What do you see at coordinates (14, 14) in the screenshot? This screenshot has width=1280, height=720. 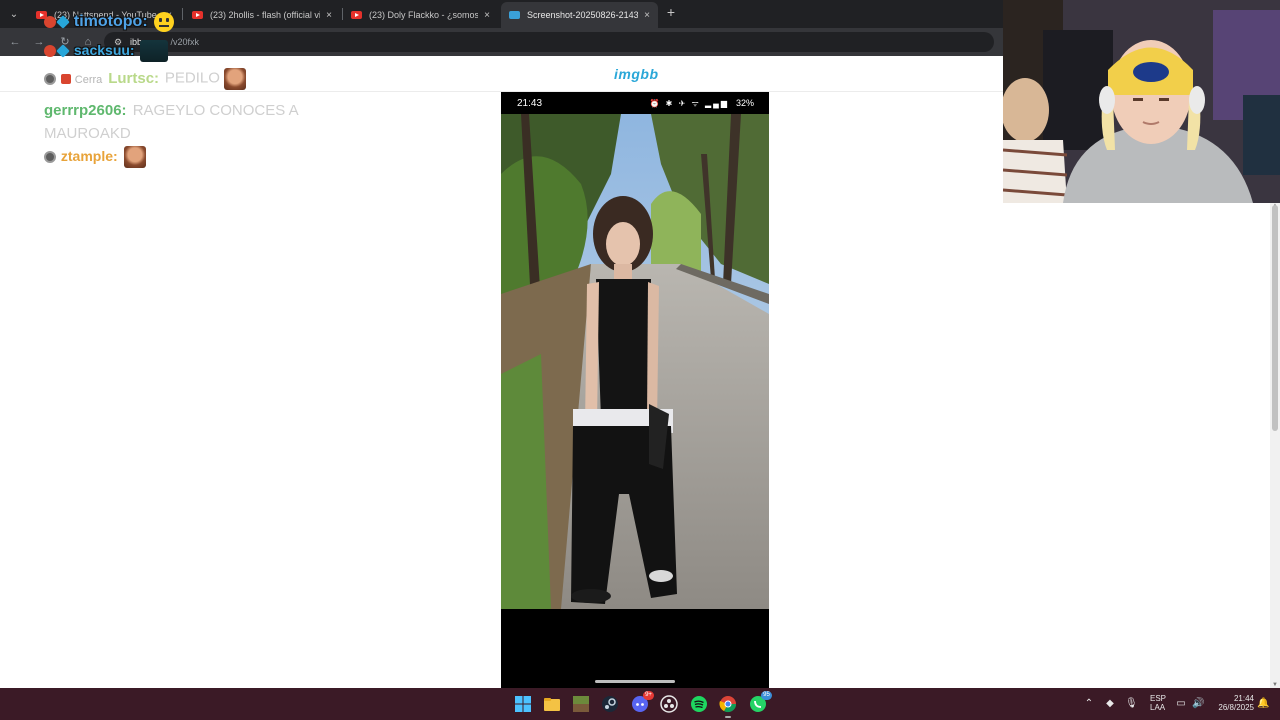 I see `tab-search-button: ⌄` at bounding box center [14, 14].